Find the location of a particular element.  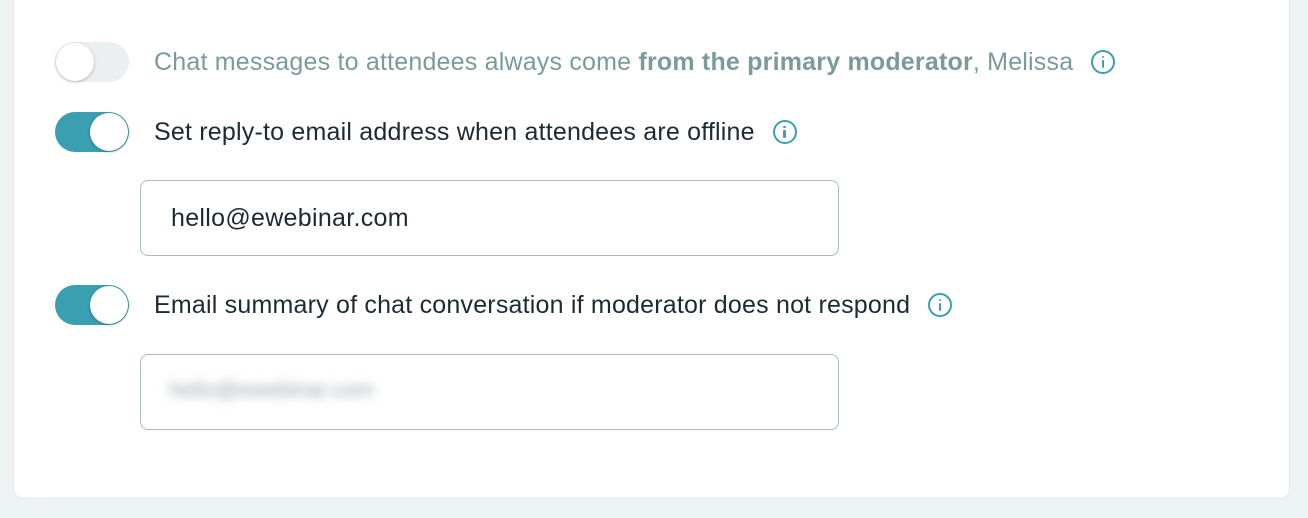

reply-to-email-input is located at coordinates (489, 218).